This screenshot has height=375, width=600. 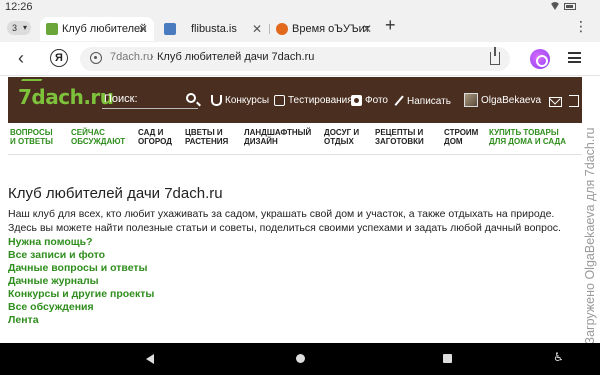 I want to click on nav-write: Написать, so click(x=422, y=101).